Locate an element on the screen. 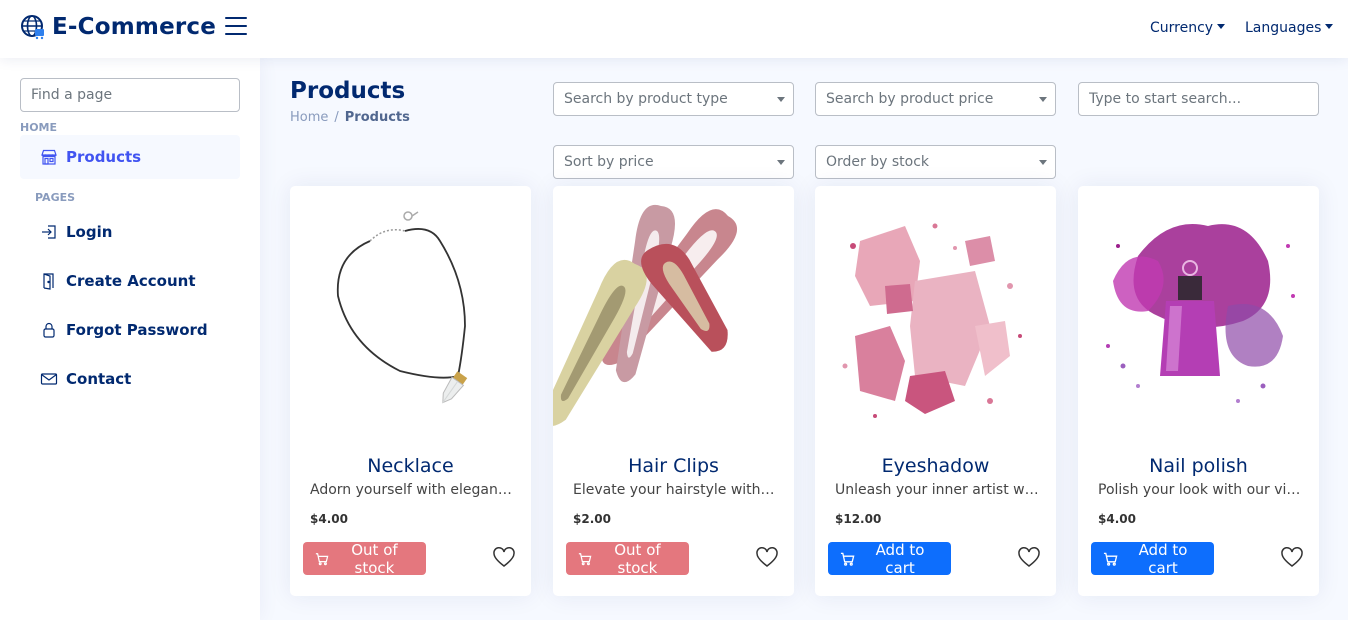 The width and height of the screenshot is (1348, 620). sidebar-item-create-account: Create Account is located at coordinates (130, 281).